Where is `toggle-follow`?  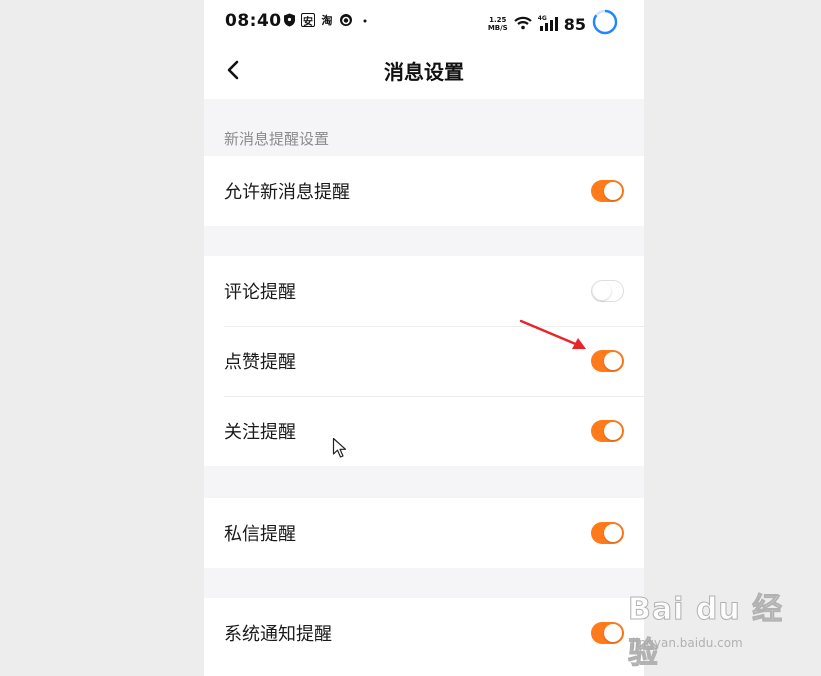 toggle-follow is located at coordinates (607, 431).